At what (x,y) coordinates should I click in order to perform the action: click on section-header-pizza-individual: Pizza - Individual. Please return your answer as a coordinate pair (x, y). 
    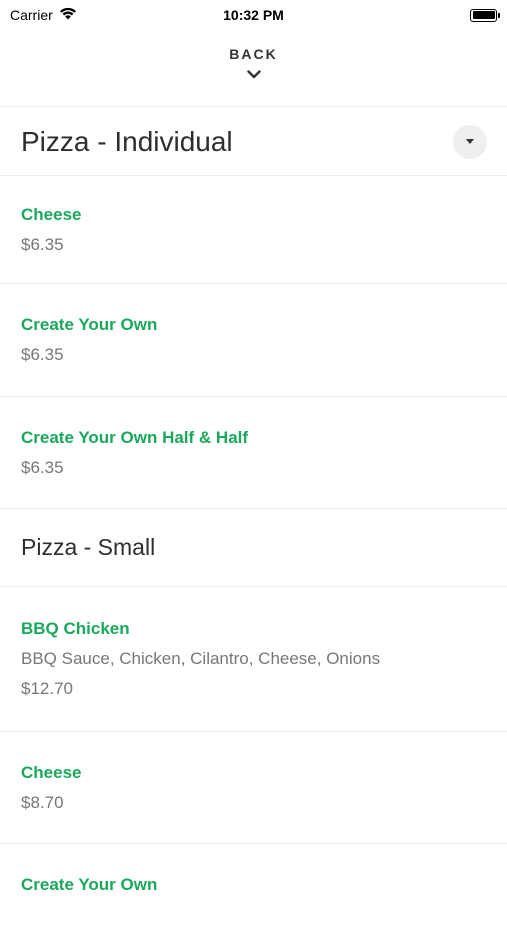
    Looking at the image, I should click on (253, 142).